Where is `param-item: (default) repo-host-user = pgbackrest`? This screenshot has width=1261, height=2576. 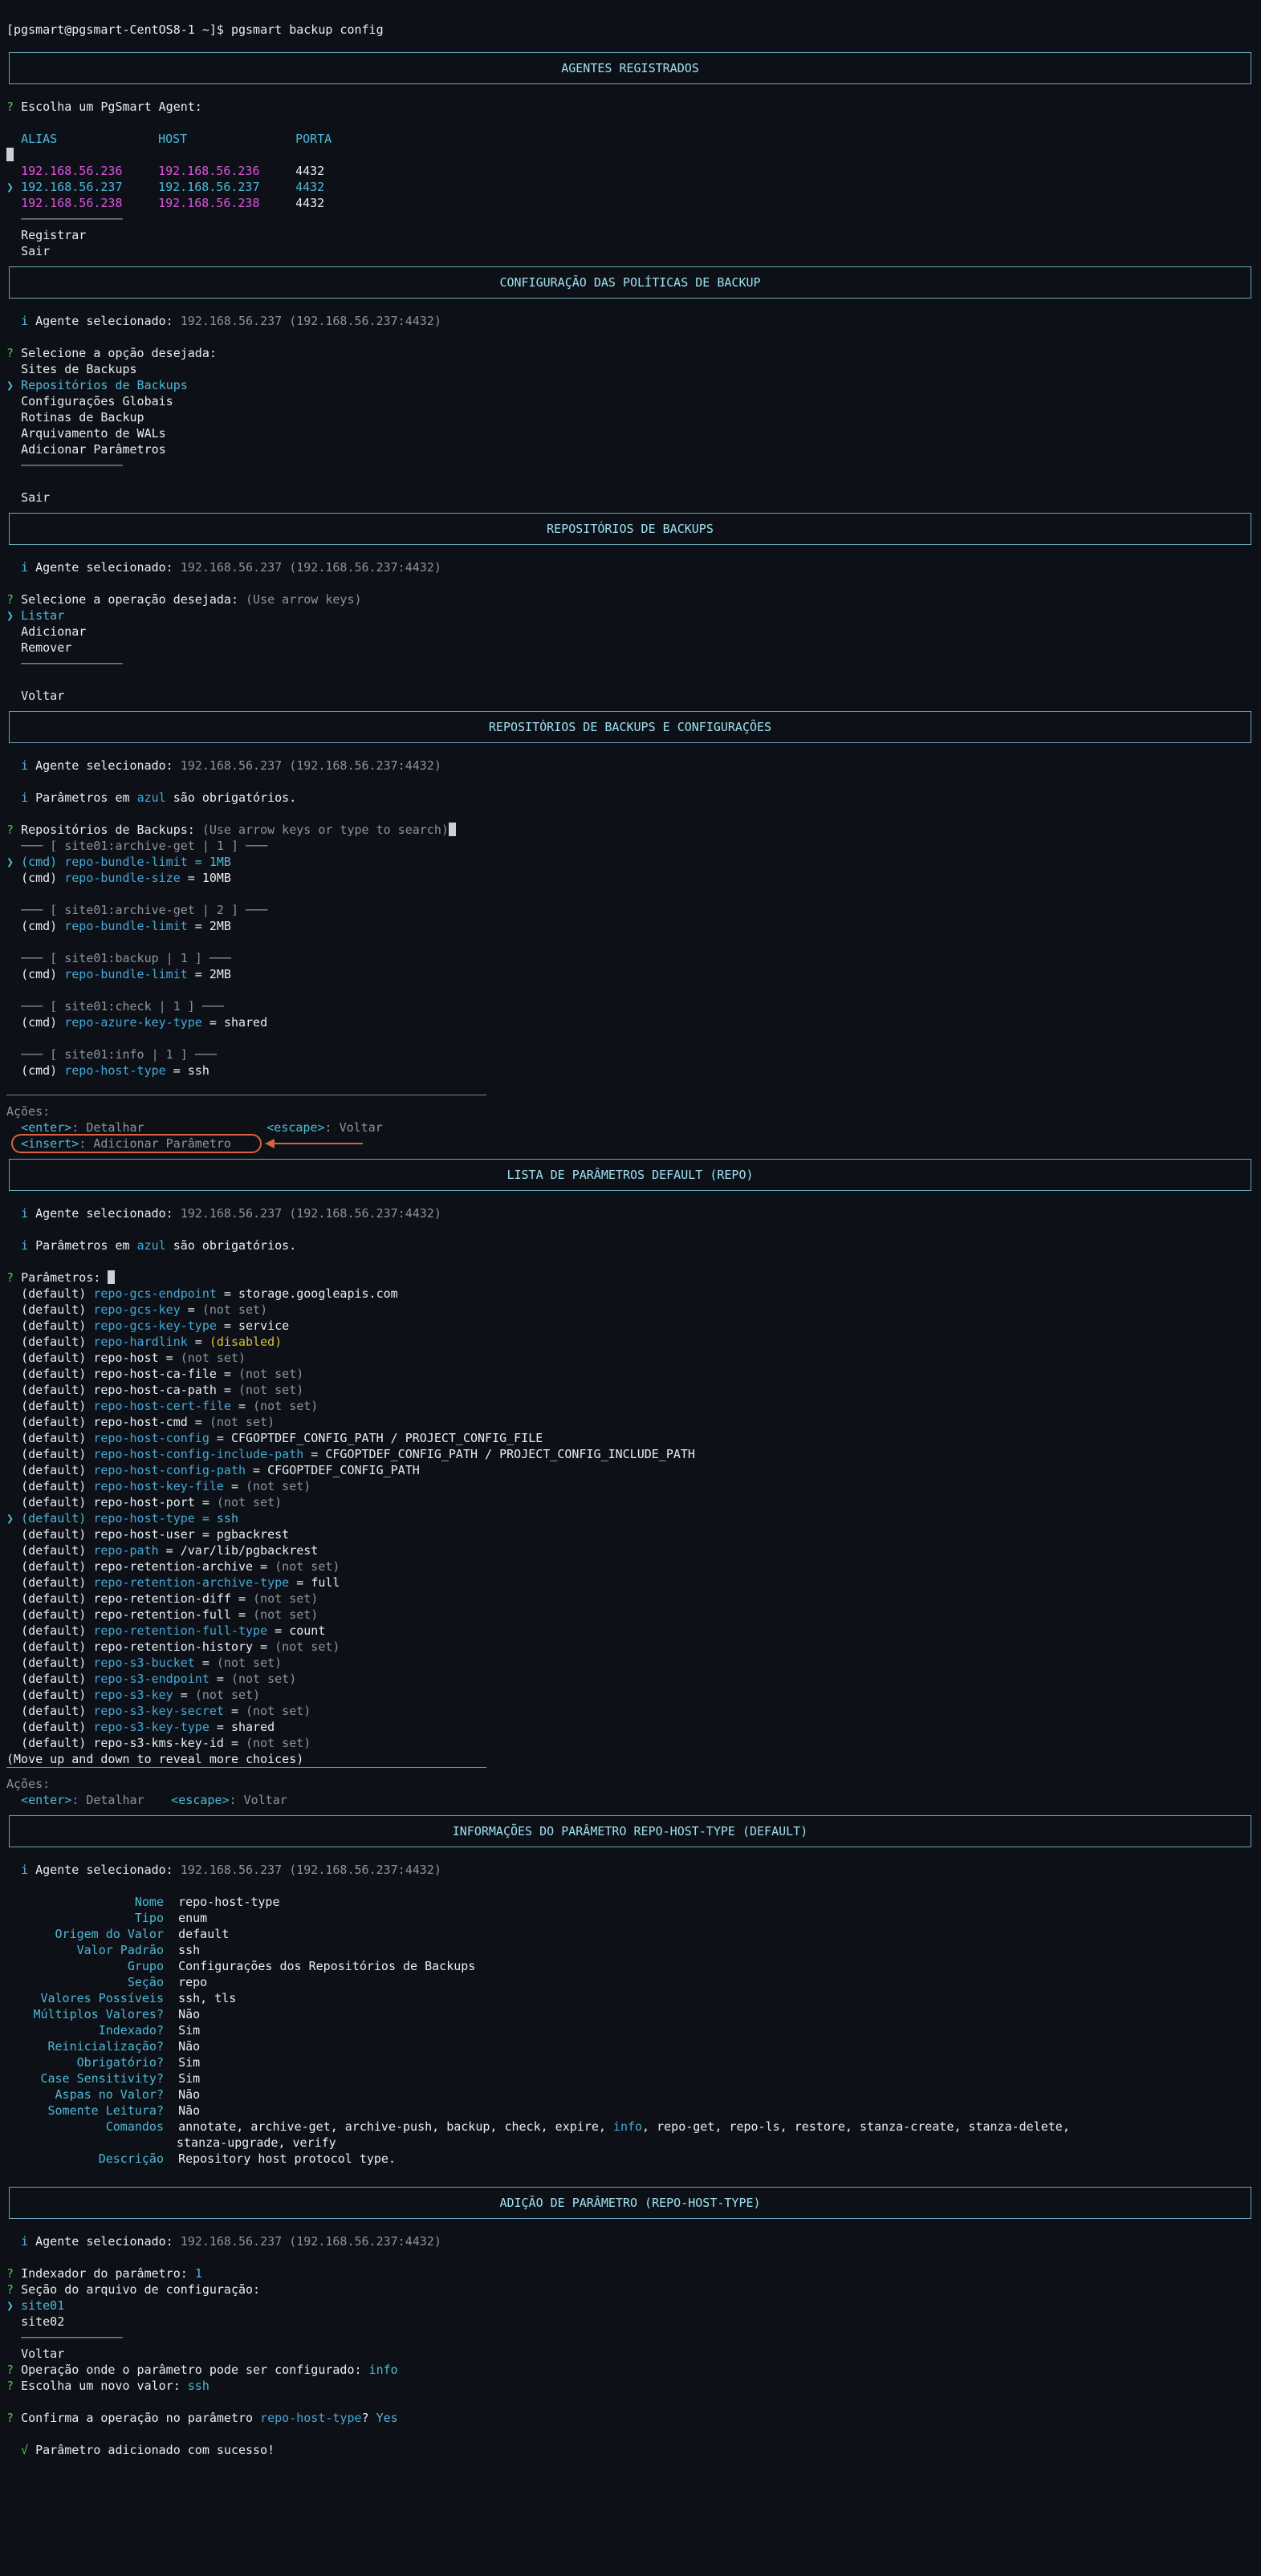 param-item: (default) repo-host-user = pgbackrest is located at coordinates (630, 1534).